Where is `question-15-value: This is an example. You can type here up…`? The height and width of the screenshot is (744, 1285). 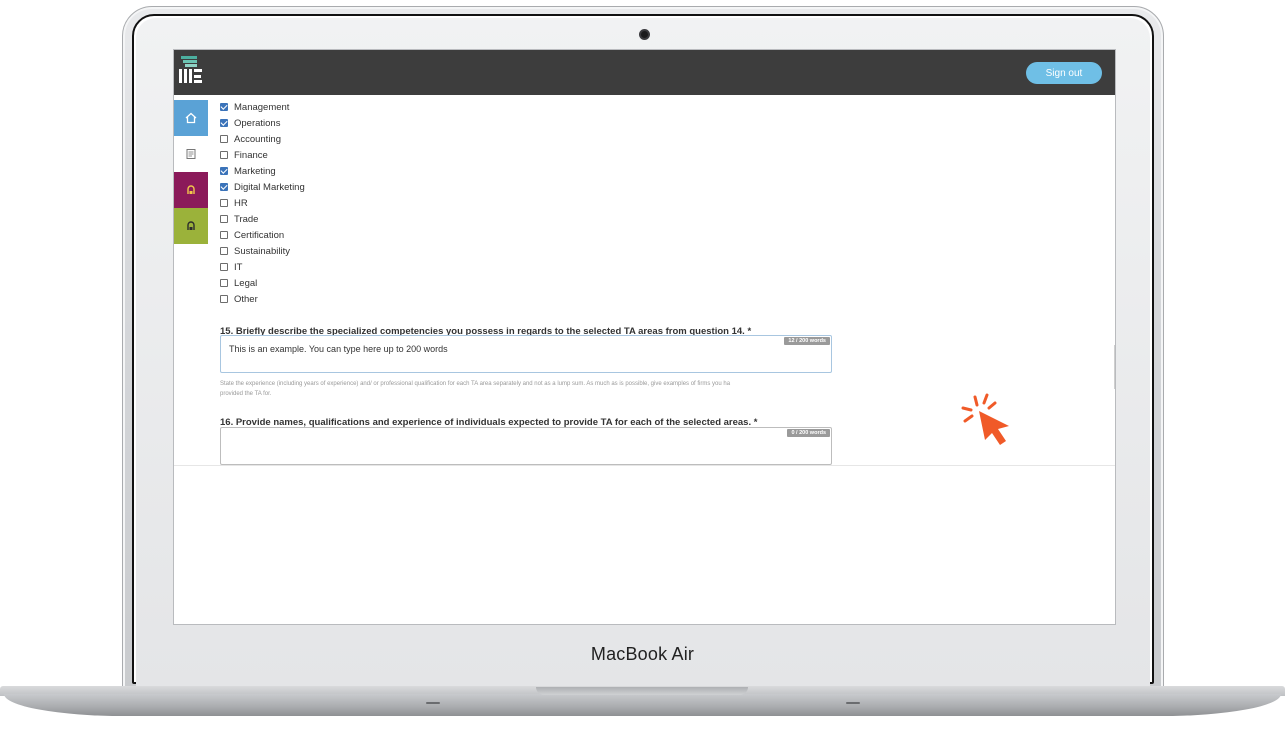 question-15-value: This is an example. You can type here up… is located at coordinates (338, 349).